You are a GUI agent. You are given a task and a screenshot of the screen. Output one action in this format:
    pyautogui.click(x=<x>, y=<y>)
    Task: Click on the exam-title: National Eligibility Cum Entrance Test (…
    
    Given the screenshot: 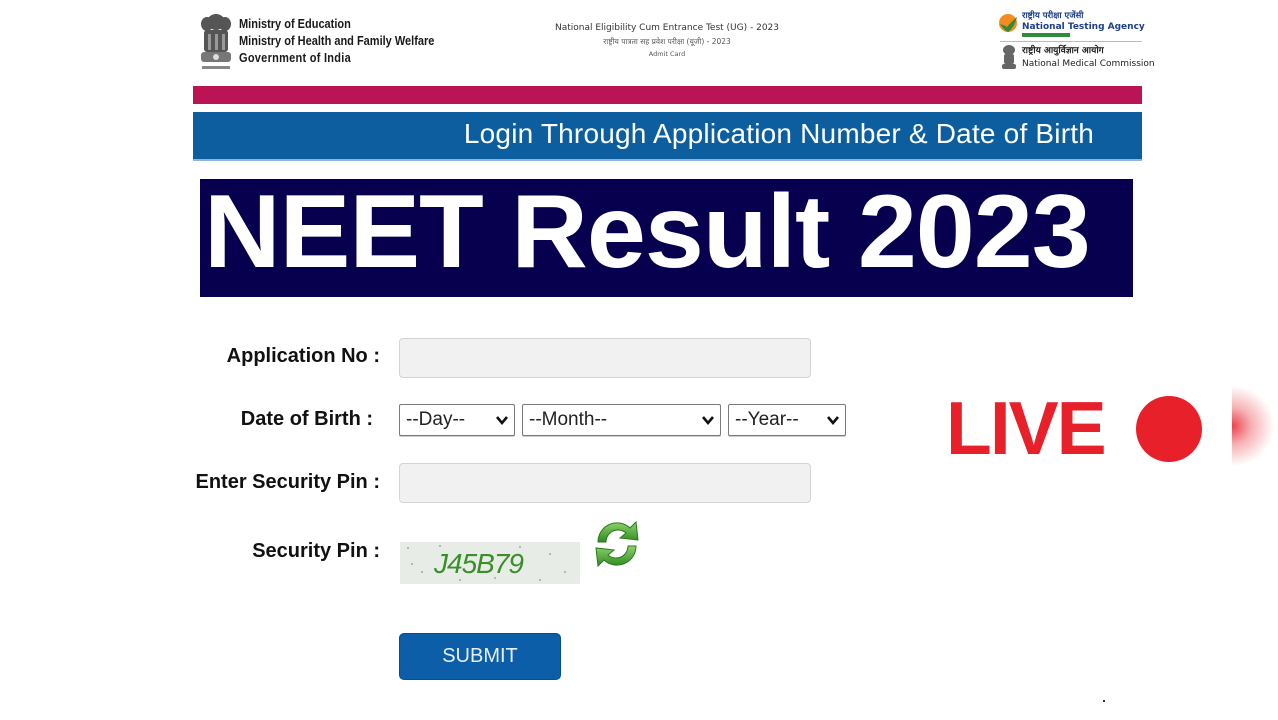 What is the action you would take?
    pyautogui.click(x=667, y=28)
    